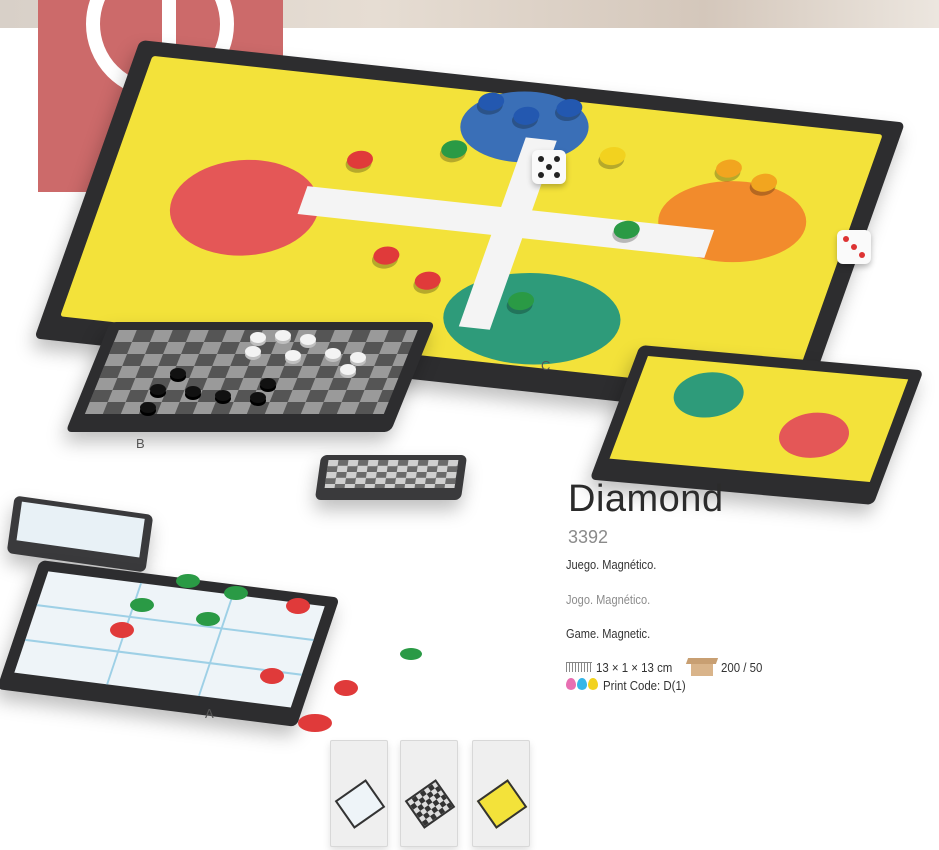  I want to click on tic-tac-toe-board-closed-face, so click(80, 529).